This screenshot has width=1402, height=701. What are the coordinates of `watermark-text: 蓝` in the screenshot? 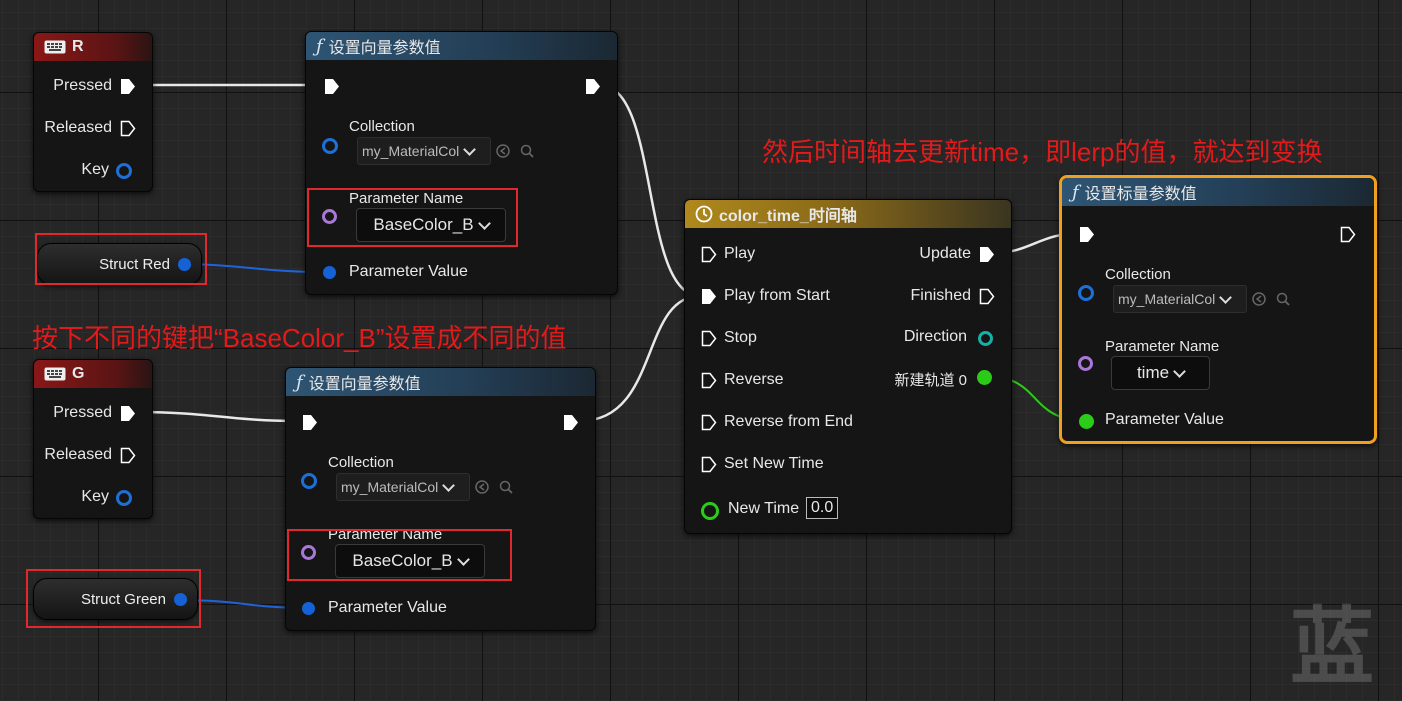 It's located at (1332, 647).